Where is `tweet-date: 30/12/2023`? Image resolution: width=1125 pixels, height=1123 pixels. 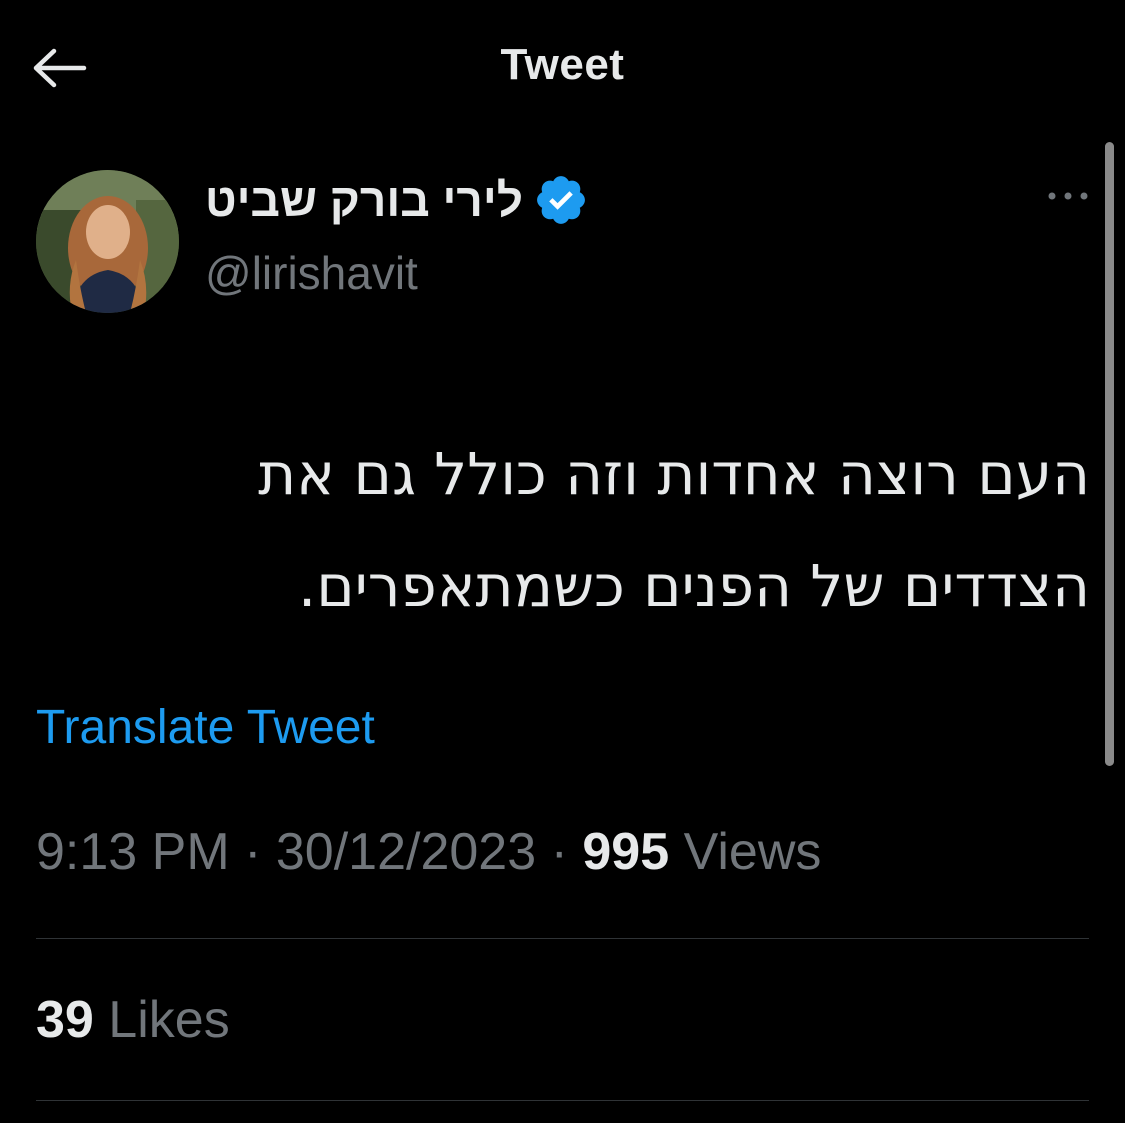 tweet-date: 30/12/2023 is located at coordinates (406, 852).